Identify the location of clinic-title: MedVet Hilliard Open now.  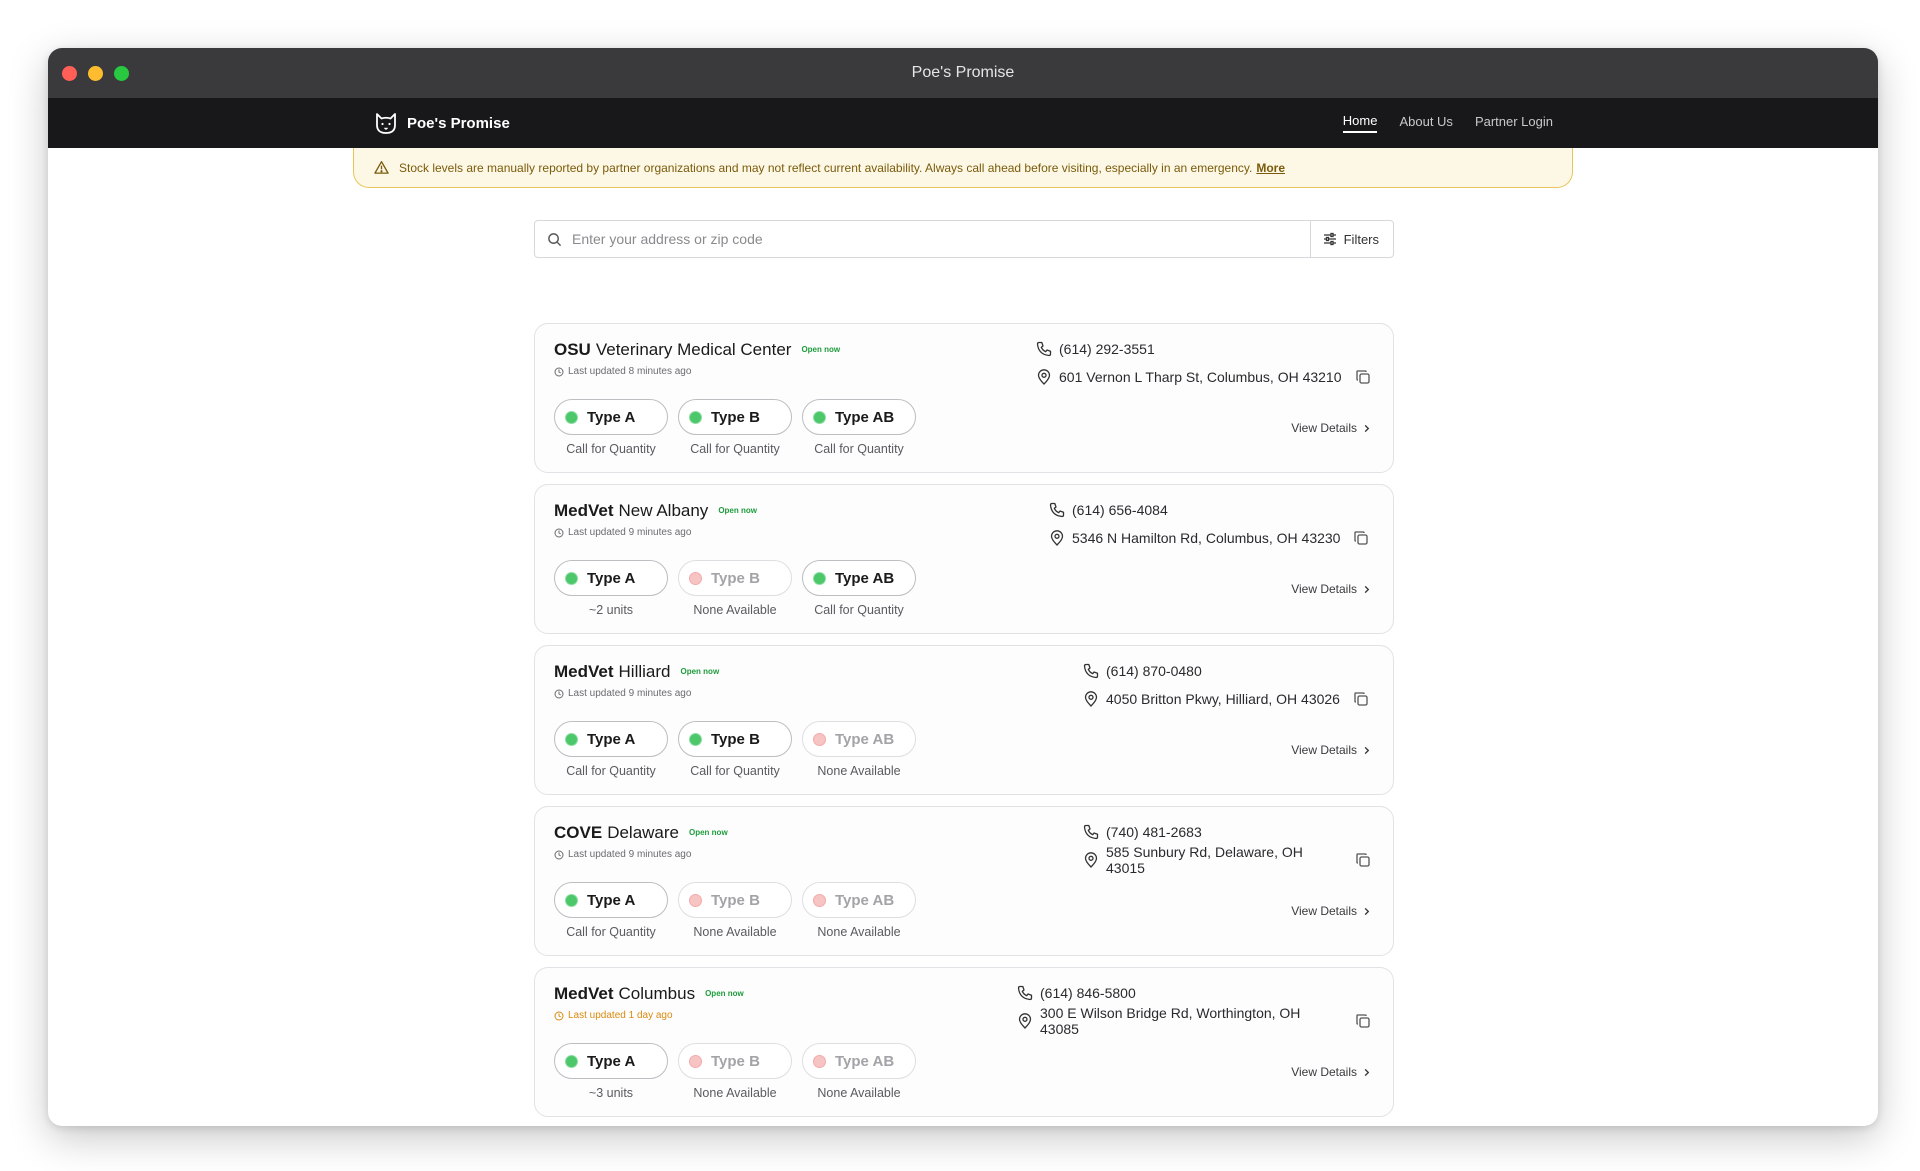
(636, 672).